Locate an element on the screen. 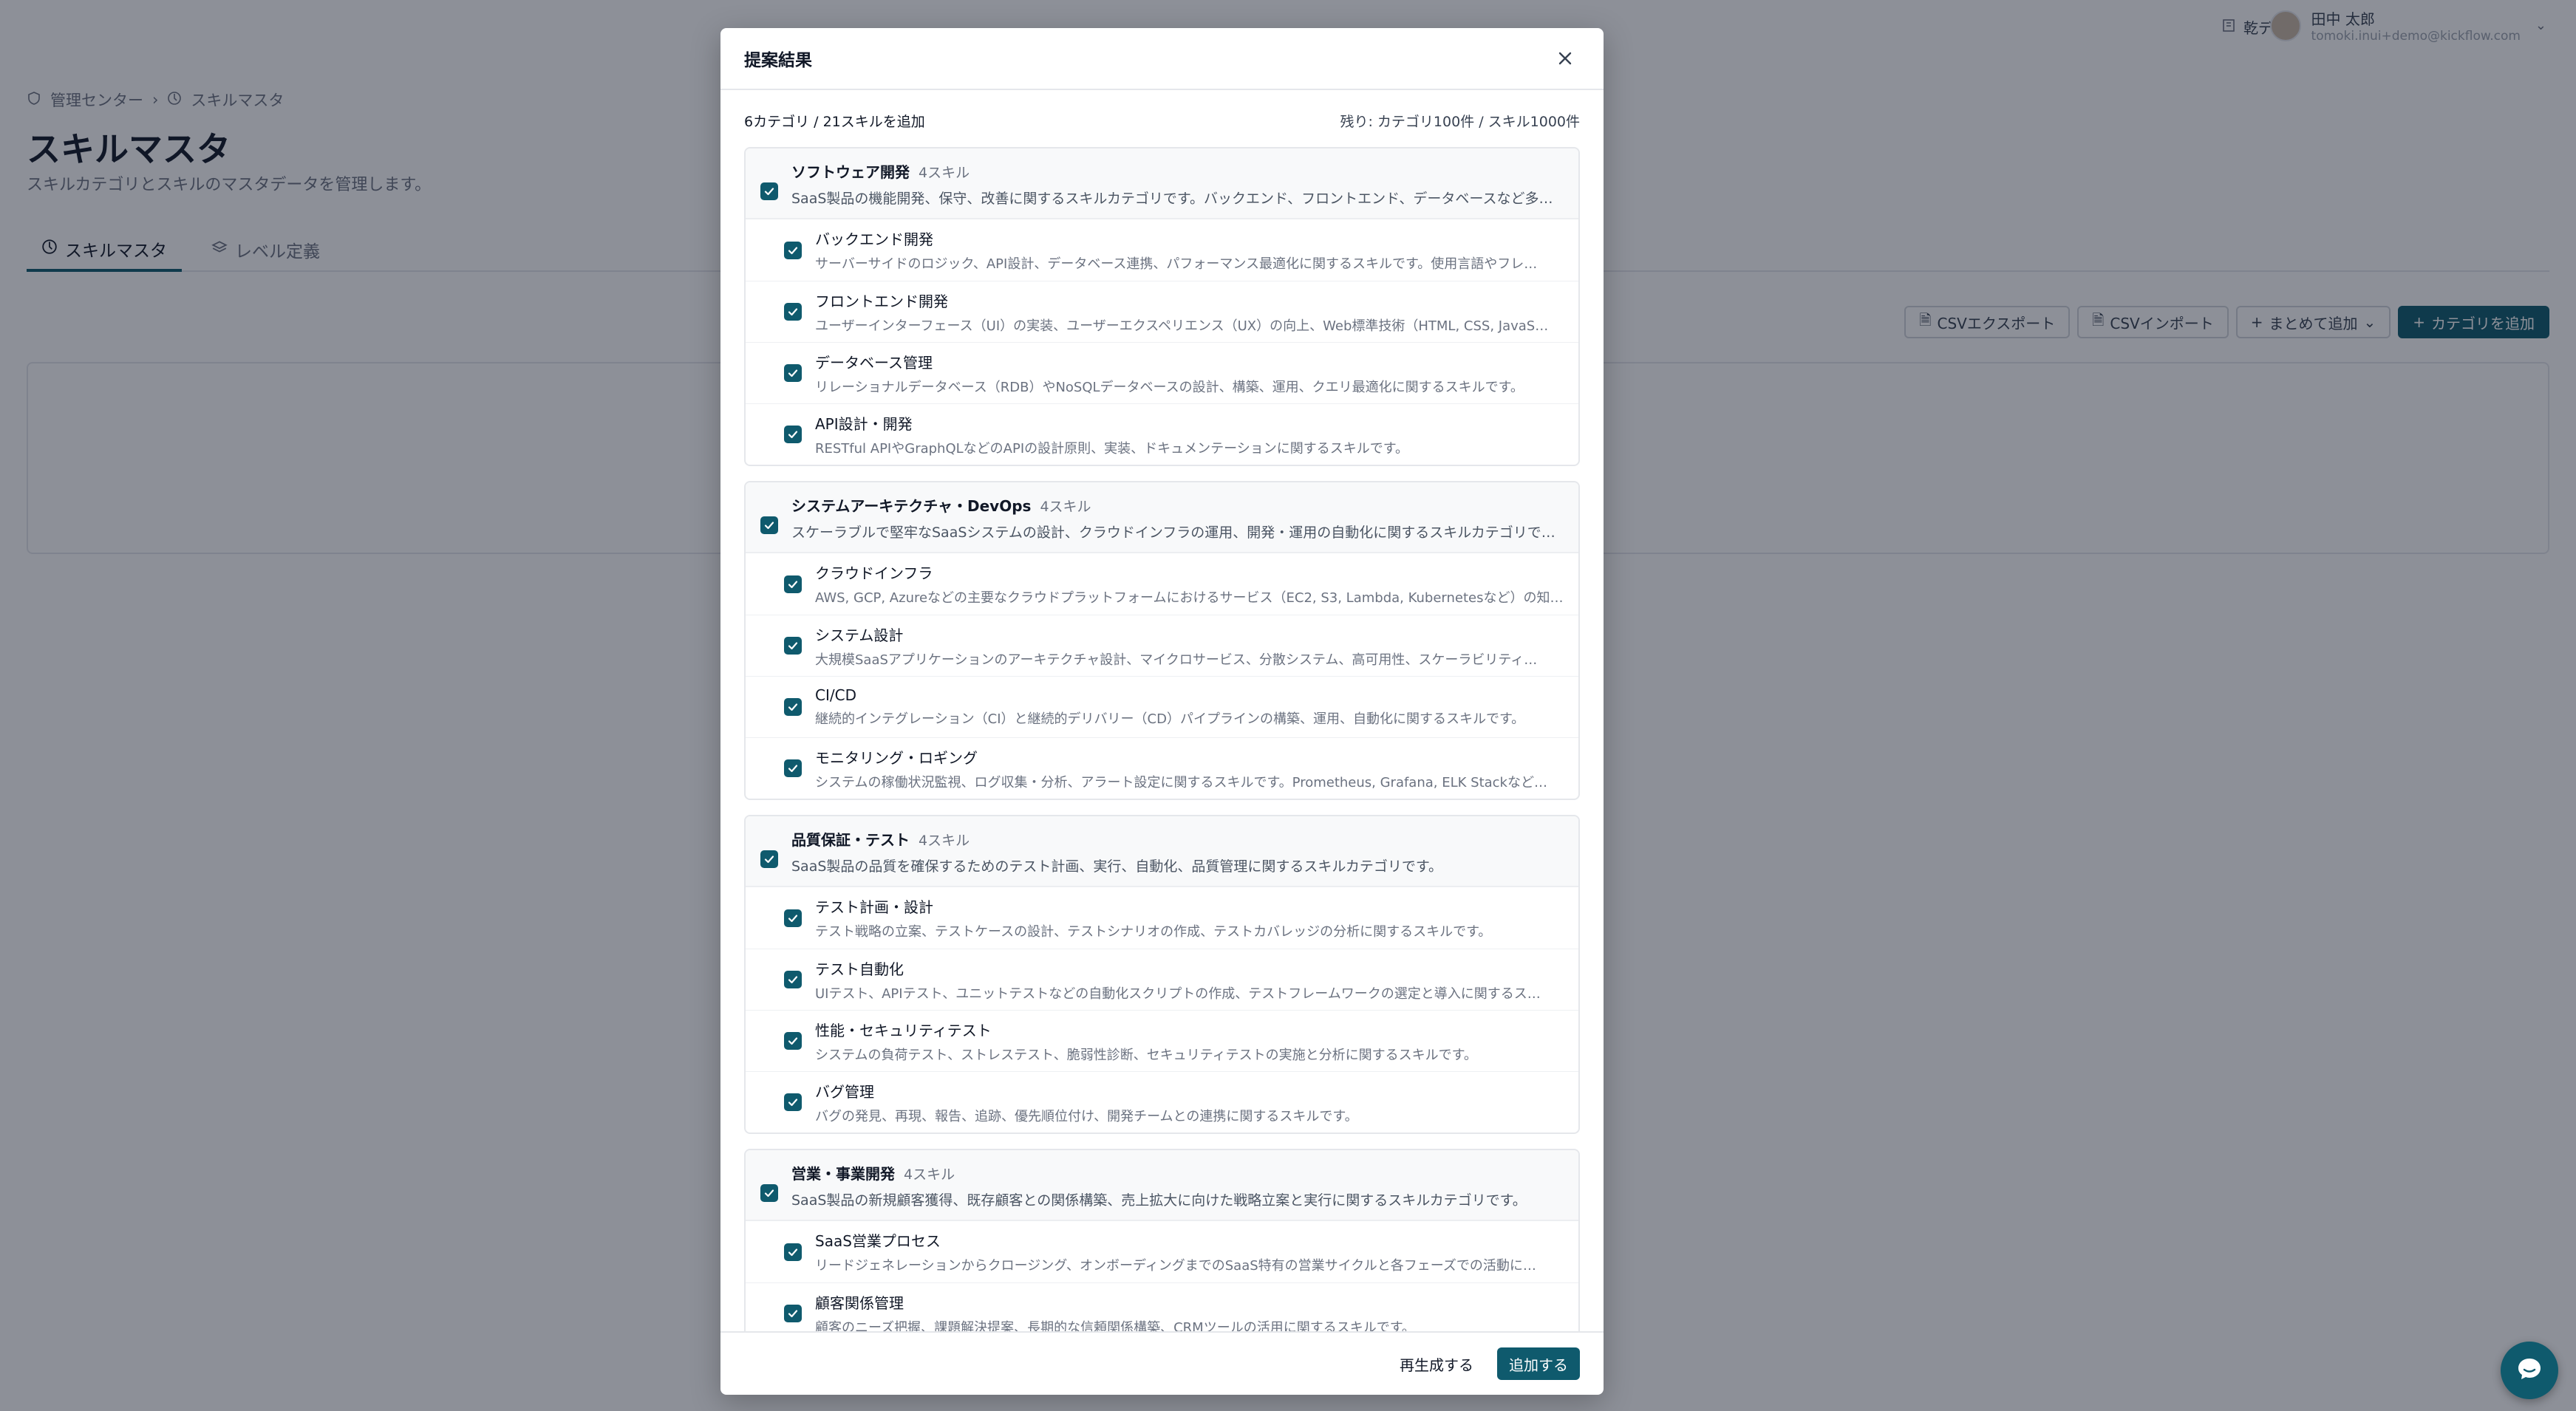 The height and width of the screenshot is (1411, 2576). modal-footer: 再生成する 追加する is located at coordinates (1162, 1363).